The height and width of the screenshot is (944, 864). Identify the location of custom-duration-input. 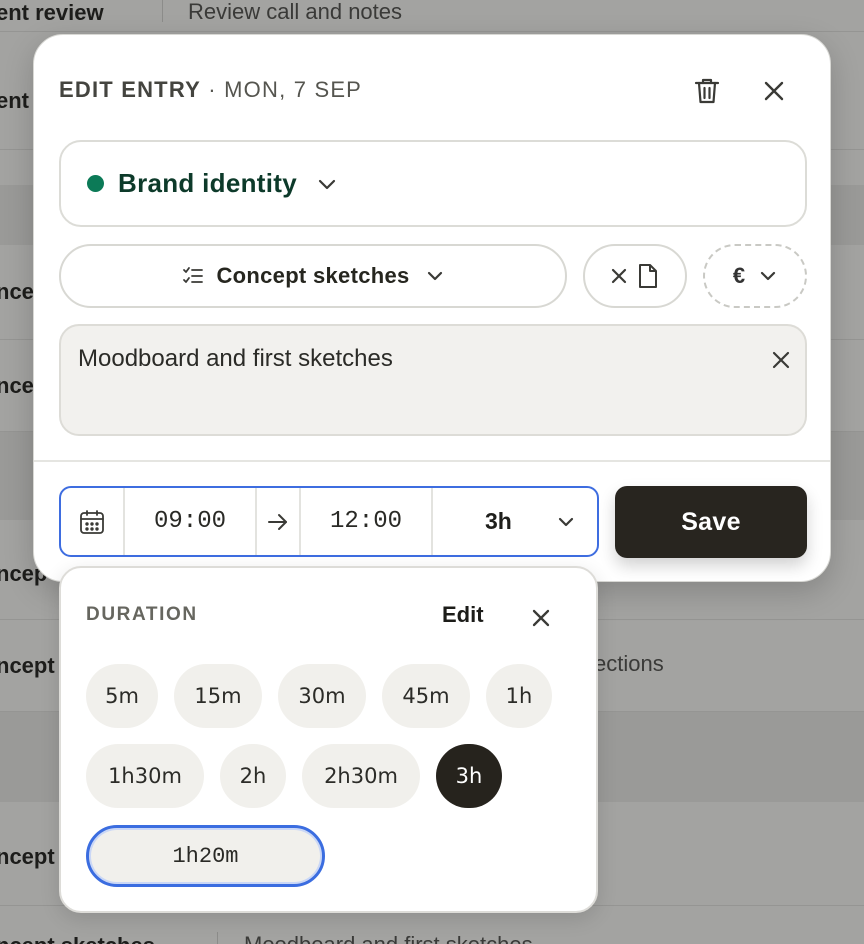
(205, 856).